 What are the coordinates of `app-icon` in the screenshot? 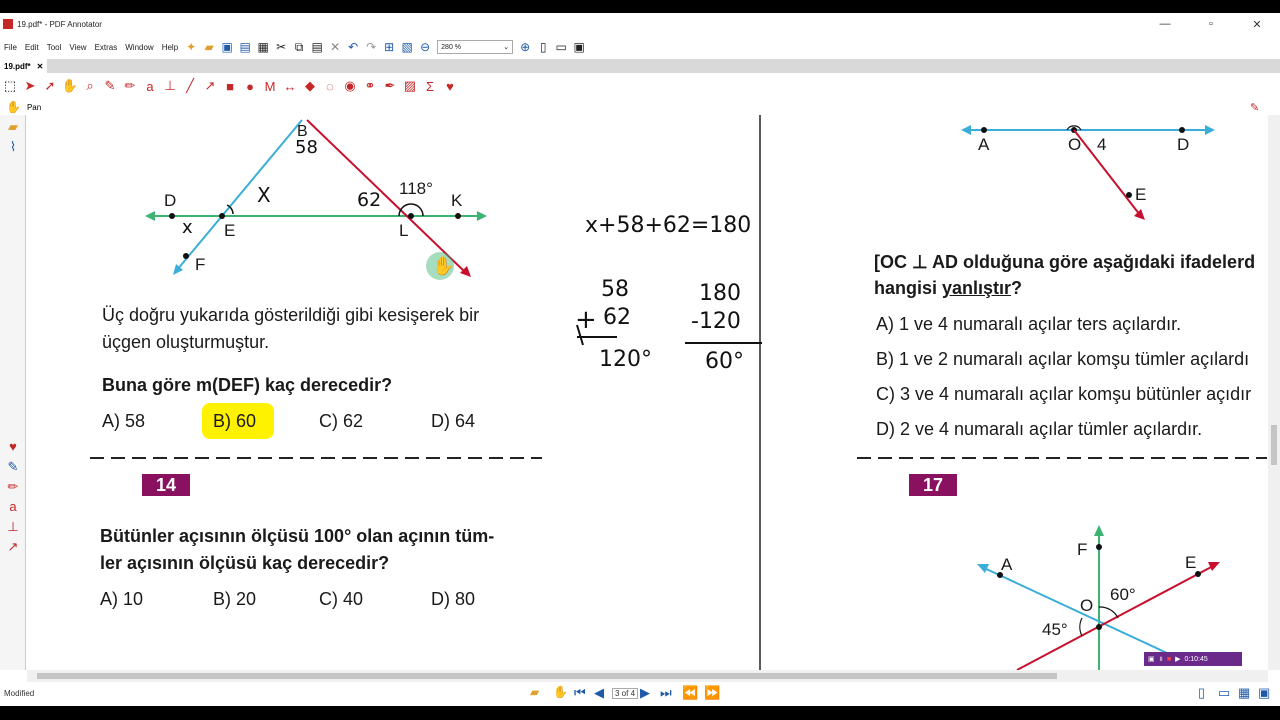 It's located at (8, 24).